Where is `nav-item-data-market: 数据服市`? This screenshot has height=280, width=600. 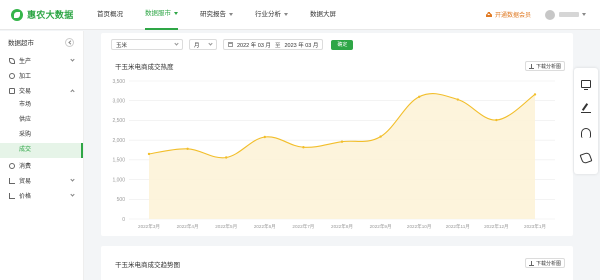
nav-item-data-market: 数据服市 is located at coordinates (161, 15).